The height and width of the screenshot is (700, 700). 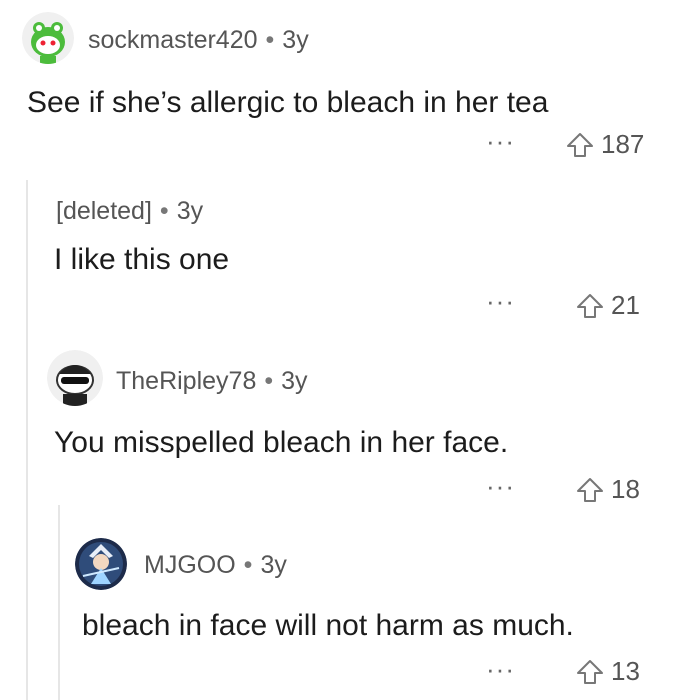 What do you see at coordinates (607, 489) in the screenshot?
I see `upvote-button: 18` at bounding box center [607, 489].